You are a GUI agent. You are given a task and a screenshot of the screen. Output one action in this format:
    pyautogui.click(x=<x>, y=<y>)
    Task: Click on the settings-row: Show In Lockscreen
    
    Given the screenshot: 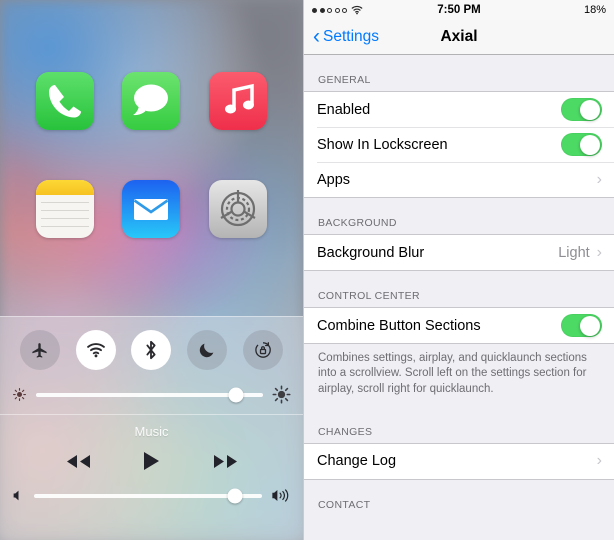 What is the action you would take?
    pyautogui.click(x=459, y=144)
    